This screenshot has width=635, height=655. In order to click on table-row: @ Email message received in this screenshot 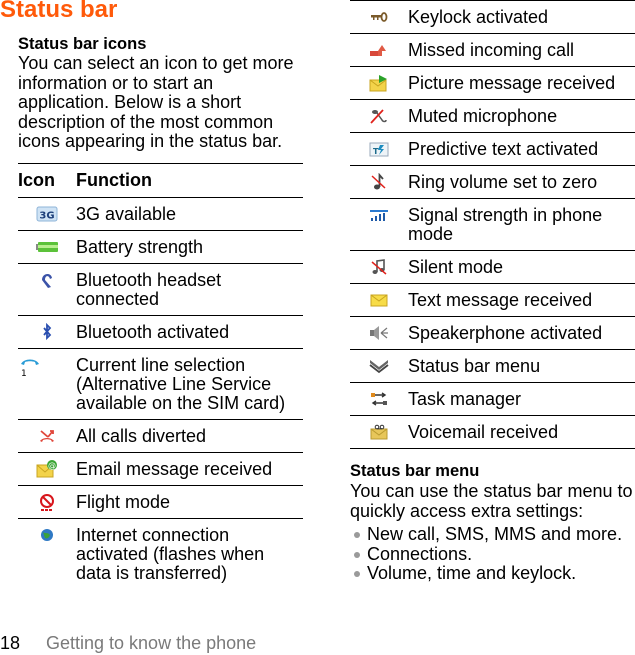, I will do `click(160, 469)`.